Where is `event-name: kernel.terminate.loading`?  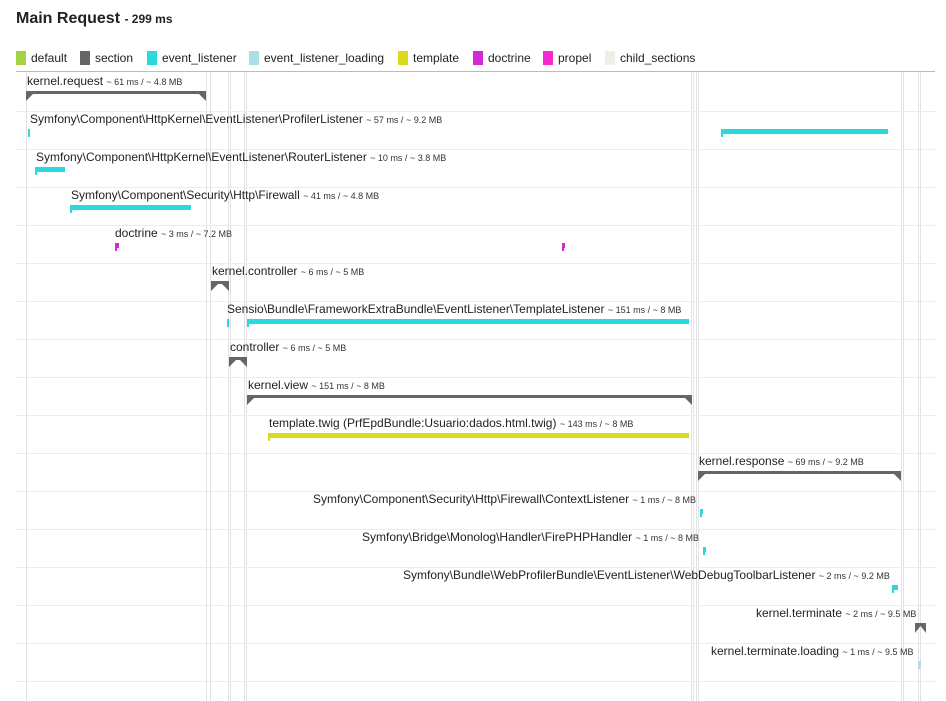
event-name: kernel.terminate.loading is located at coordinates (777, 651).